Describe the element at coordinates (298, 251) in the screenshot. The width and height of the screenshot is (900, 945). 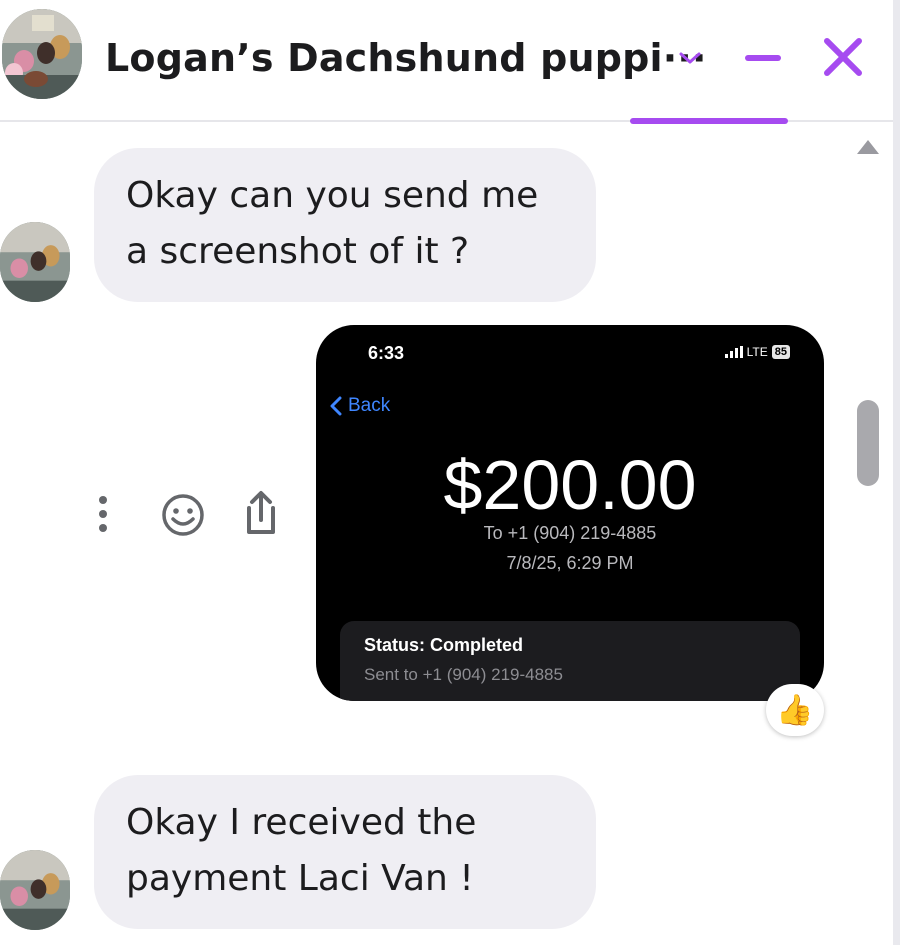
I see `message-text-line: a screenshot of it ?` at that location.